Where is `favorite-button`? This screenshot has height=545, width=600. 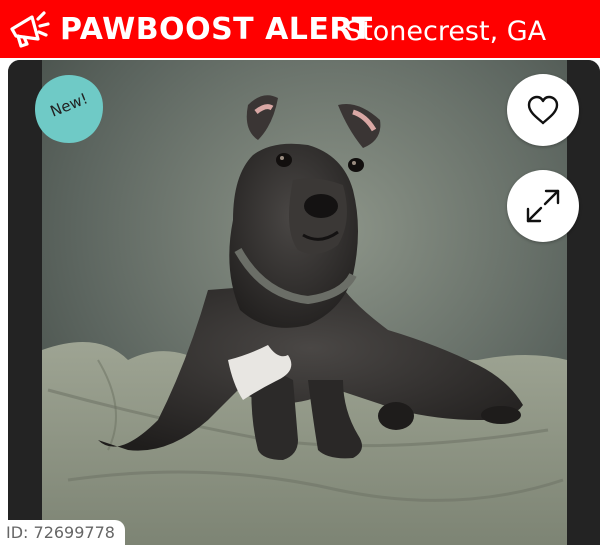
favorite-button is located at coordinates (543, 110).